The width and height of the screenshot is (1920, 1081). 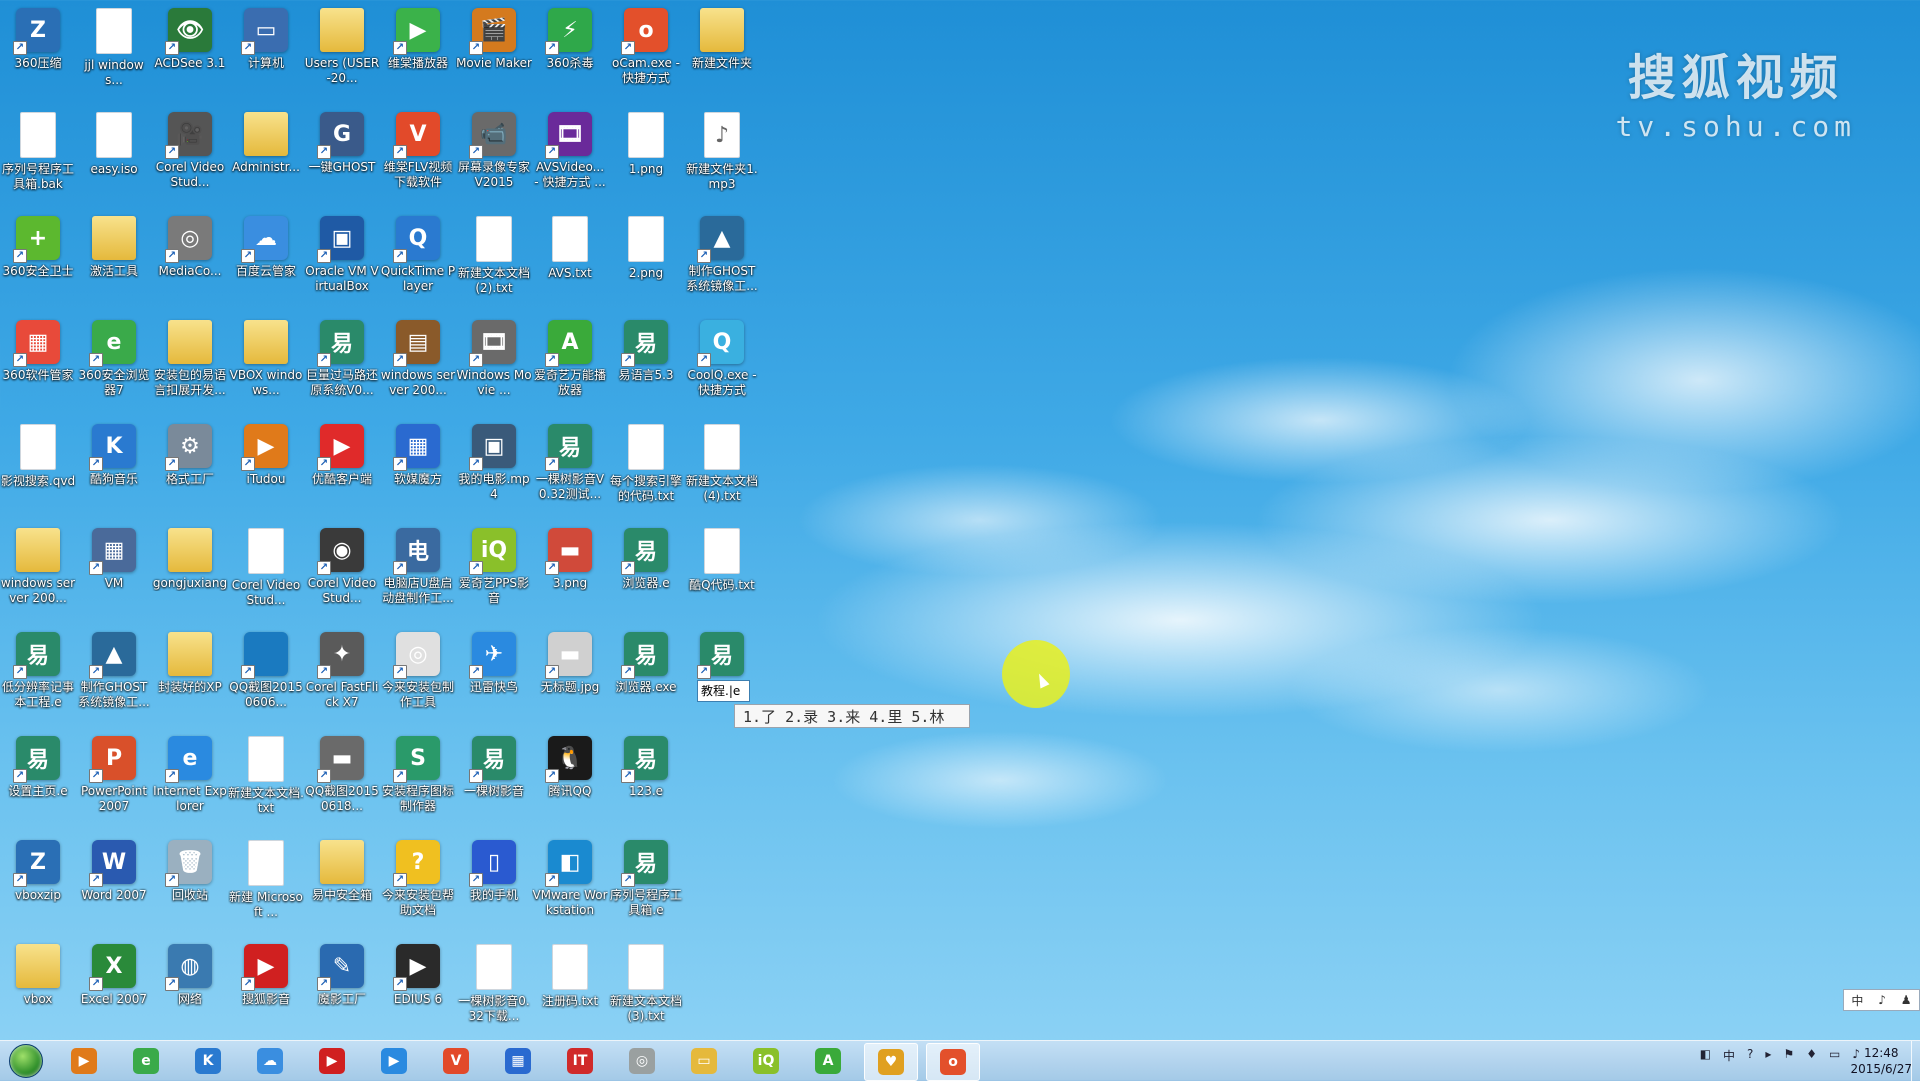 What do you see at coordinates (766, 1061) in the screenshot?
I see `taskbar-item-iqiyi: iQ` at bounding box center [766, 1061].